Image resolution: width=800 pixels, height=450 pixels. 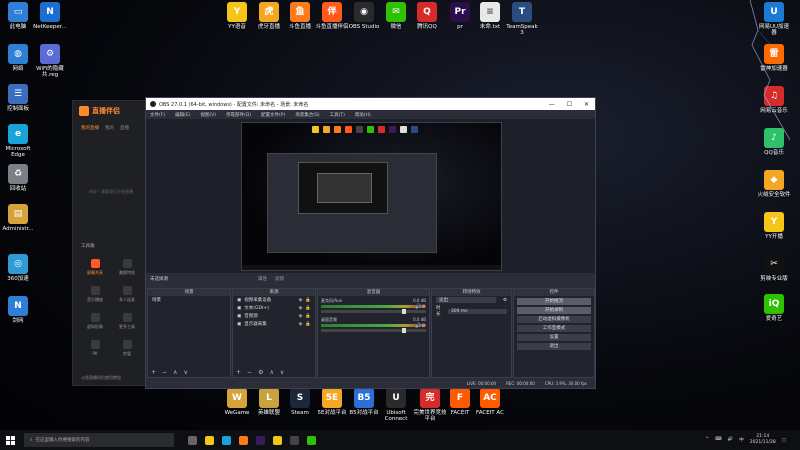 What do you see at coordinates (20, 310) in the screenshot?
I see `desktop-icon: N 剑网` at bounding box center [20, 310].